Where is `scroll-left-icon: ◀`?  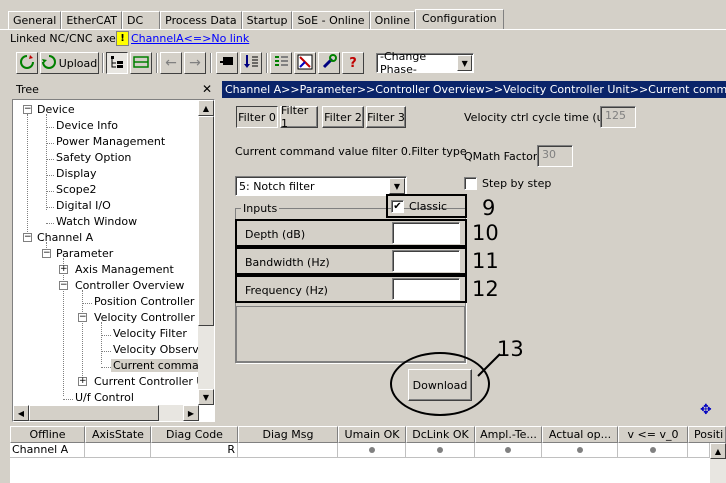 scroll-left-icon: ◀ is located at coordinates (21, 413).